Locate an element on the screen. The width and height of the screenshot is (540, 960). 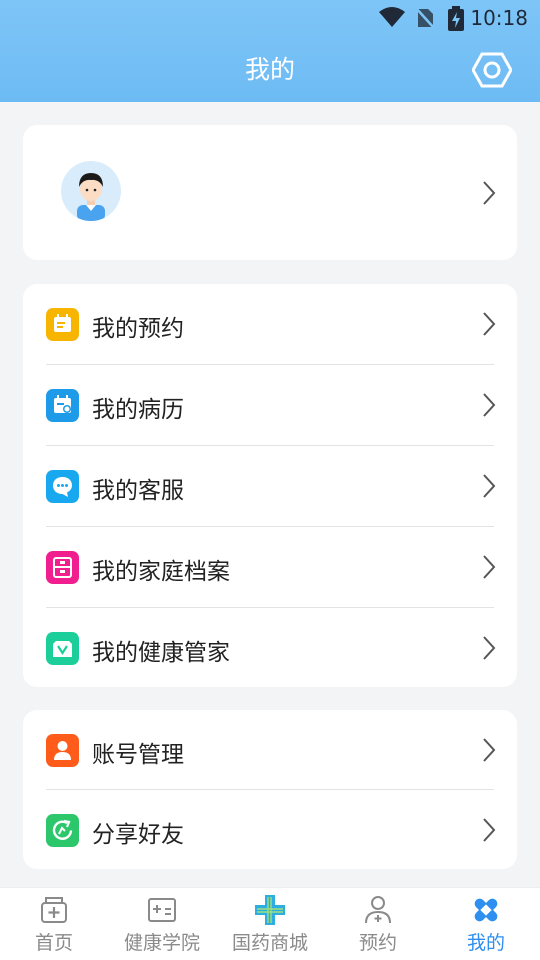
status-time: 10:18 is located at coordinates (499, 18).